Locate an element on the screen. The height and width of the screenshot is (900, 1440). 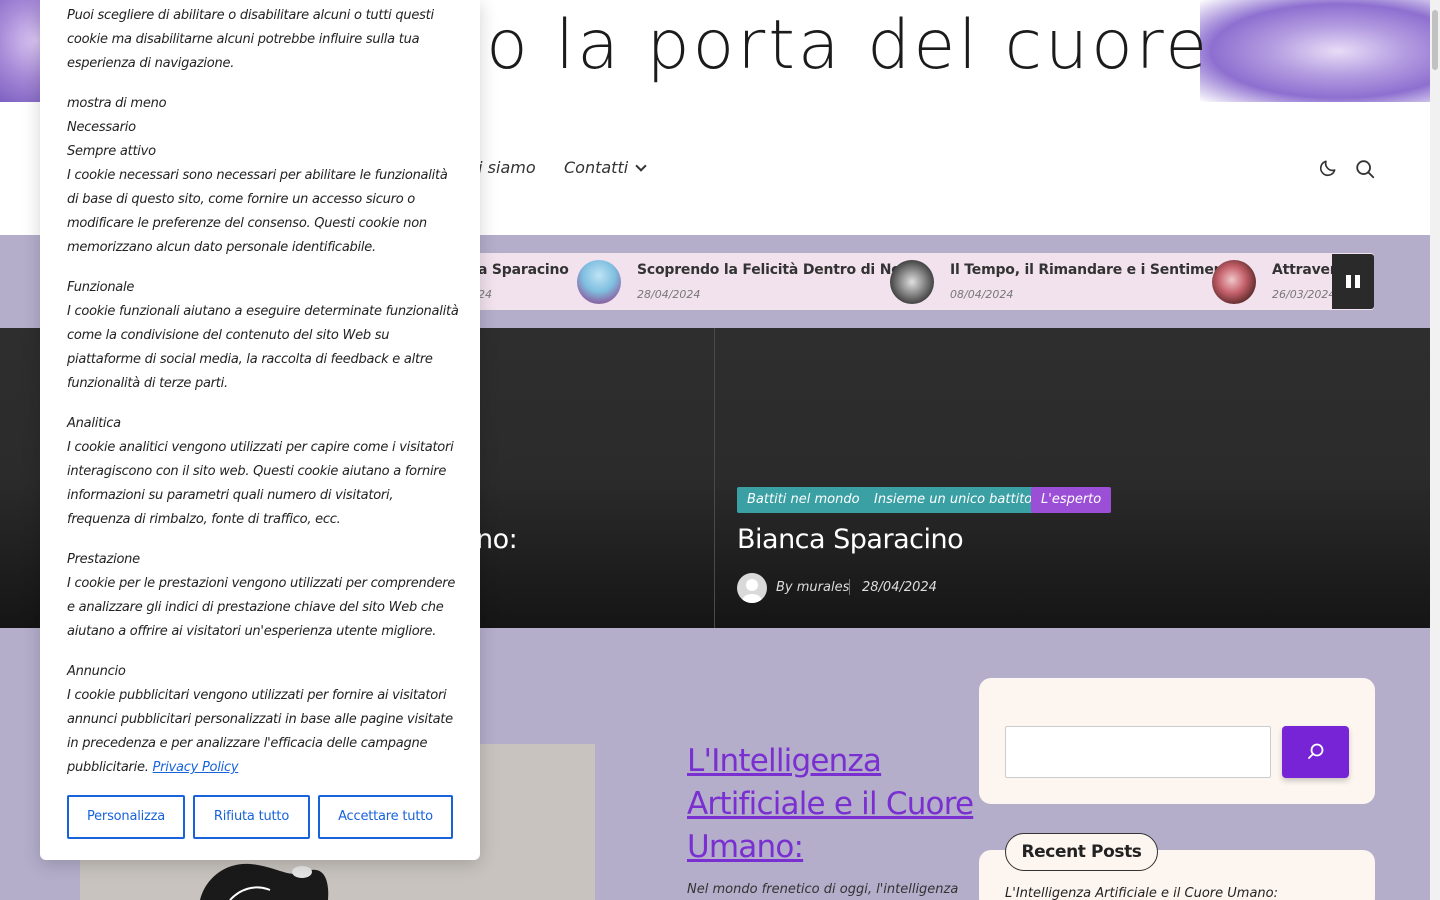
ticker-date: 28/04/2024 is located at coordinates (669, 294).